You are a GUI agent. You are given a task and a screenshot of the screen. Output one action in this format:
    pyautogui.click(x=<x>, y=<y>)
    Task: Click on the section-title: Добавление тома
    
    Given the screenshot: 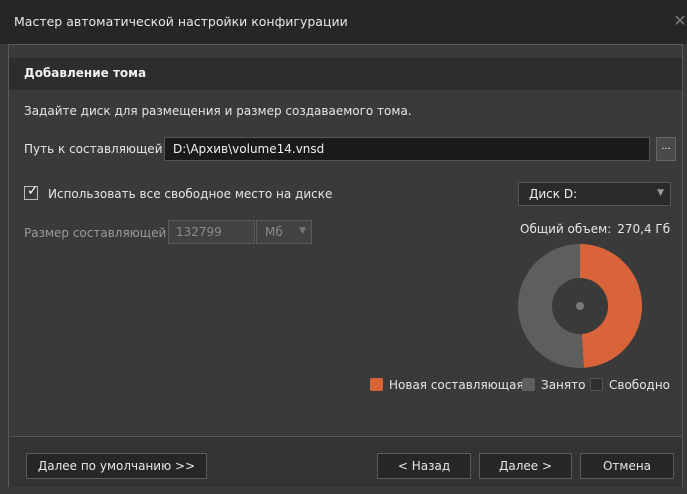 What is the action you would take?
    pyautogui.click(x=85, y=73)
    